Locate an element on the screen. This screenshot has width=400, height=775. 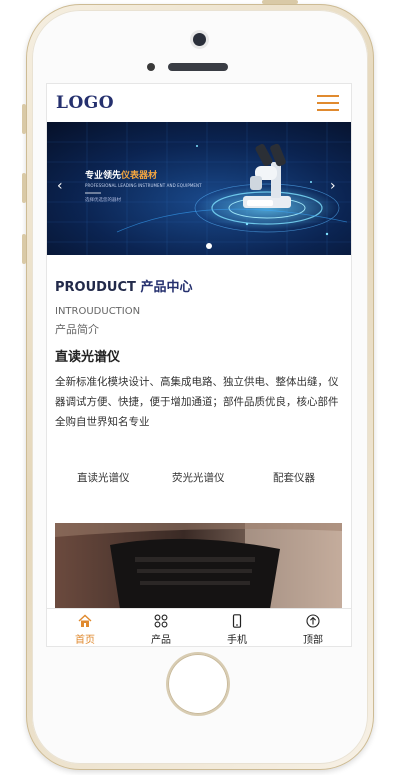
tab-products-label: 产品 is located at coordinates (161, 640).